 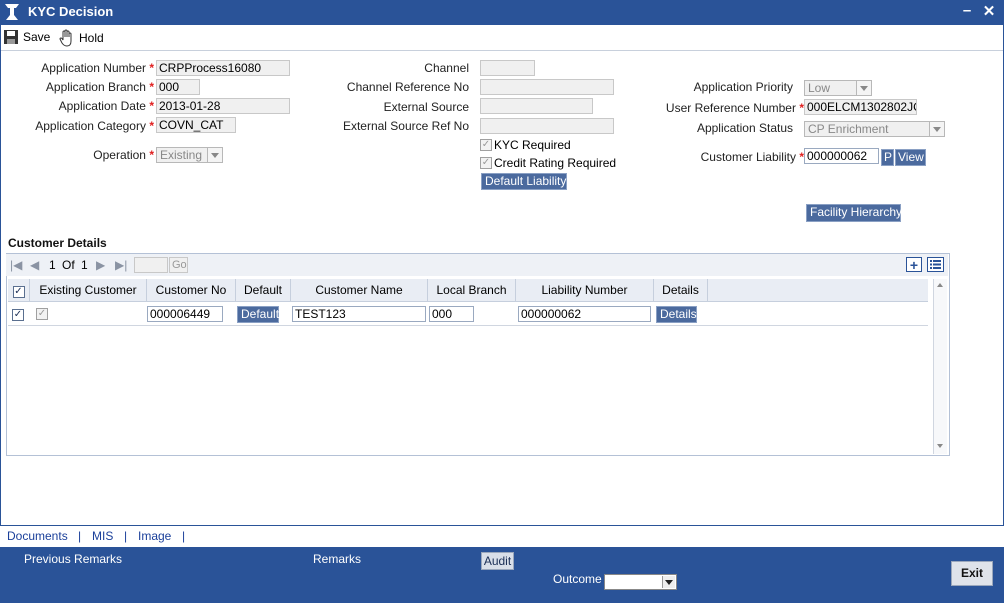 What do you see at coordinates (123, 155) in the screenshot?
I see `operation-label: Operation *` at bounding box center [123, 155].